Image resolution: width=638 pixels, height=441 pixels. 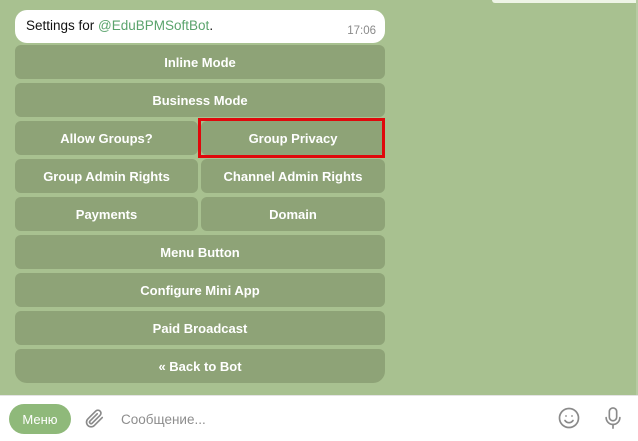 I want to click on payments-button: Payments, so click(x=106, y=214).